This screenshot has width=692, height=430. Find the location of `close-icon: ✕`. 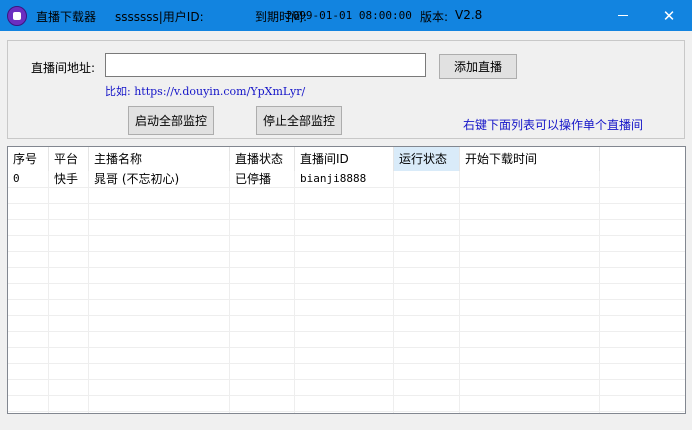

close-icon: ✕ is located at coordinates (669, 15).